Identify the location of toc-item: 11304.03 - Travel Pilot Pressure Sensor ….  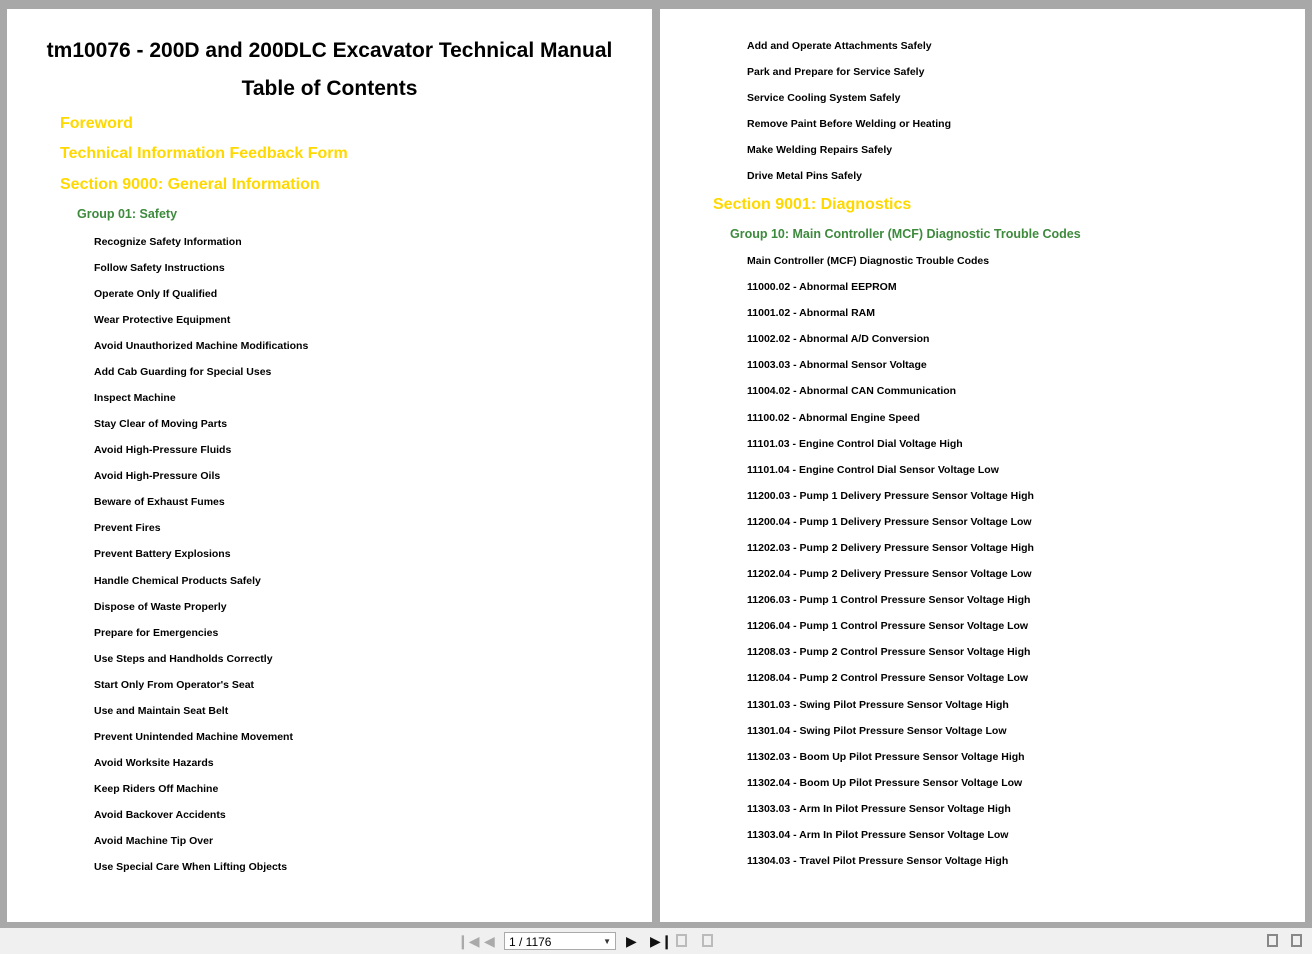
(877, 861).